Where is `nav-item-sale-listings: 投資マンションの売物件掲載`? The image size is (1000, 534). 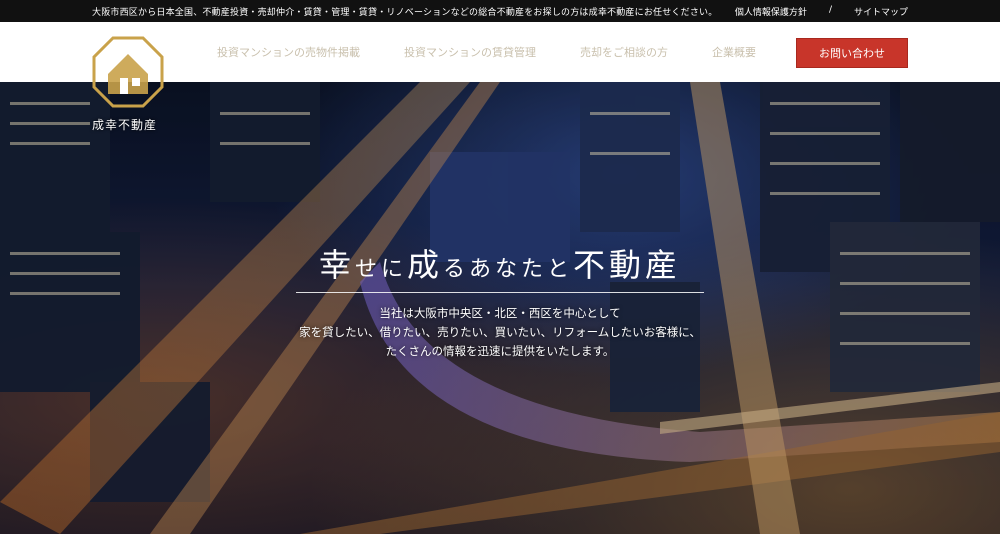 nav-item-sale-listings: 投資マンションの売物件掲載 is located at coordinates (288, 52).